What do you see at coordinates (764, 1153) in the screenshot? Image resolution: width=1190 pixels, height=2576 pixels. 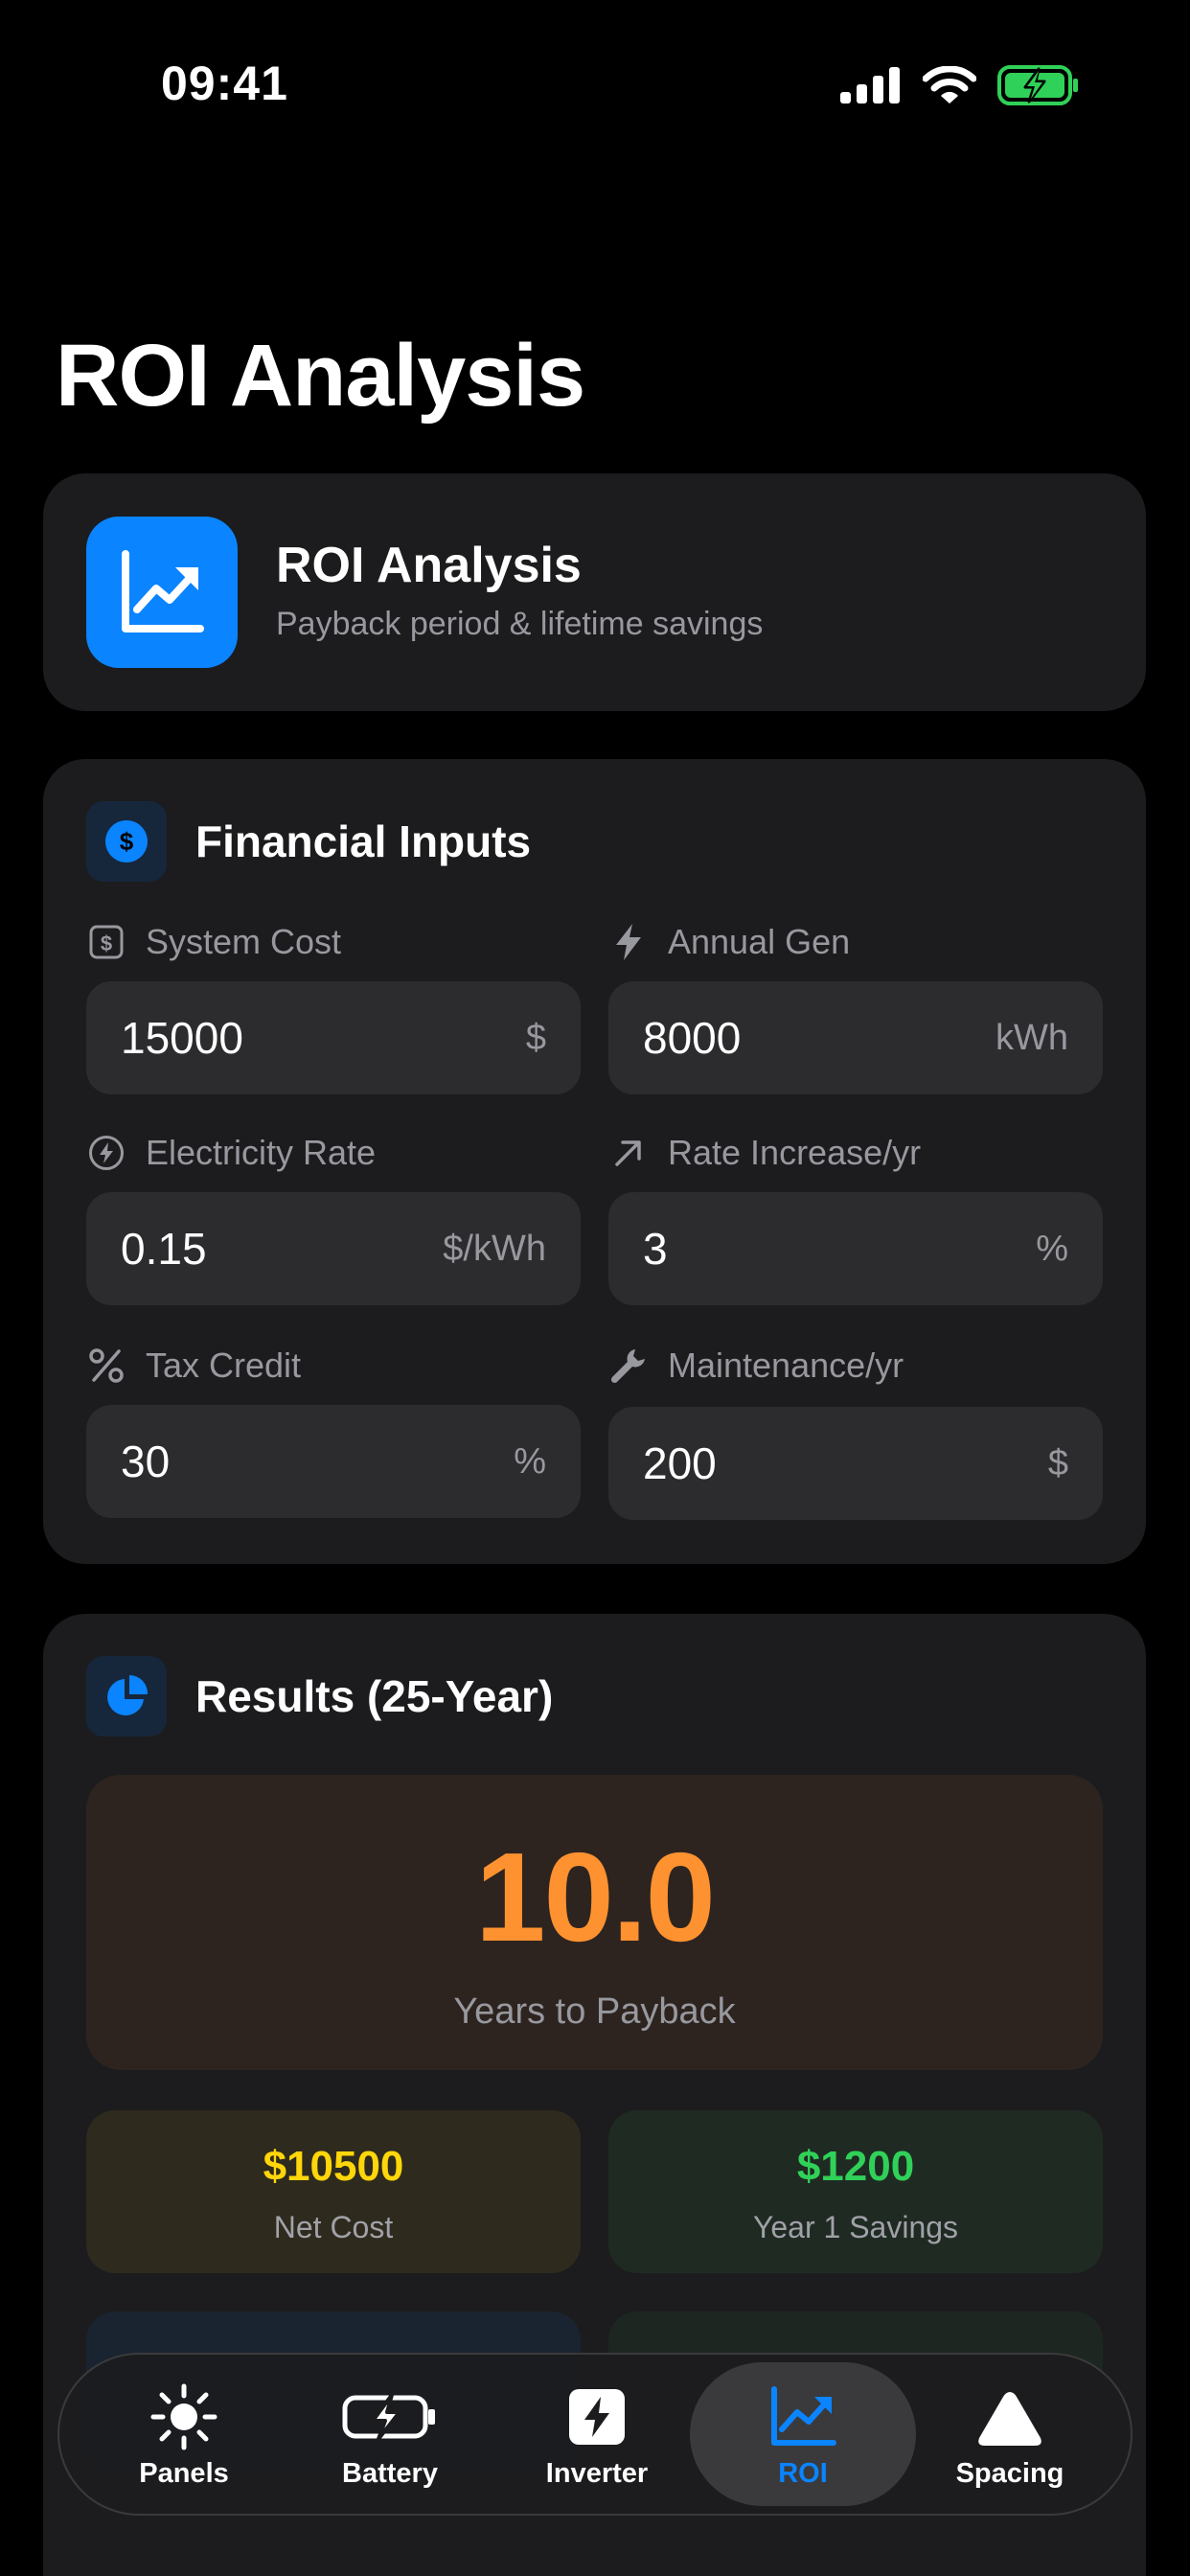 I see `rate-increase-label: Rate Increase/yr` at bounding box center [764, 1153].